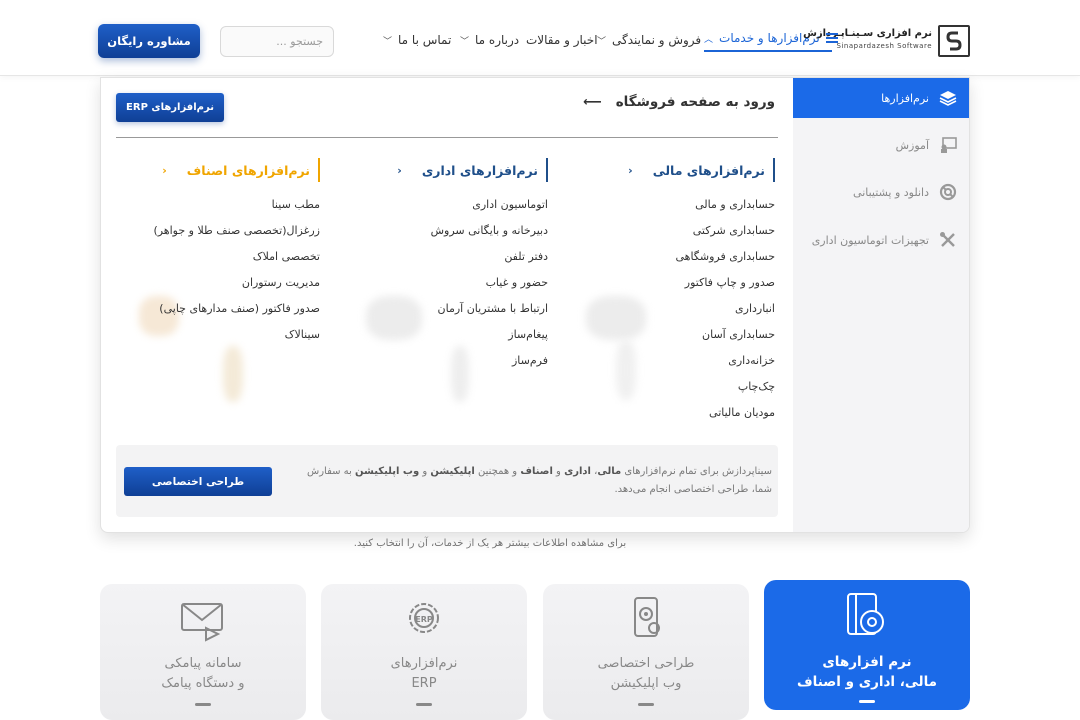  I want to click on nav-label: نرم‌افزارها و خدمات, so click(769, 38).